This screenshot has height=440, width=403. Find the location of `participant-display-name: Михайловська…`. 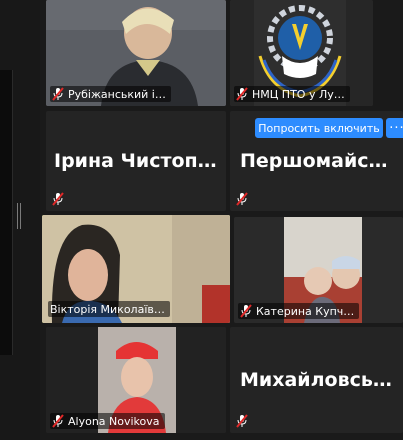

participant-display-name: Михайловська… is located at coordinates (321, 380).